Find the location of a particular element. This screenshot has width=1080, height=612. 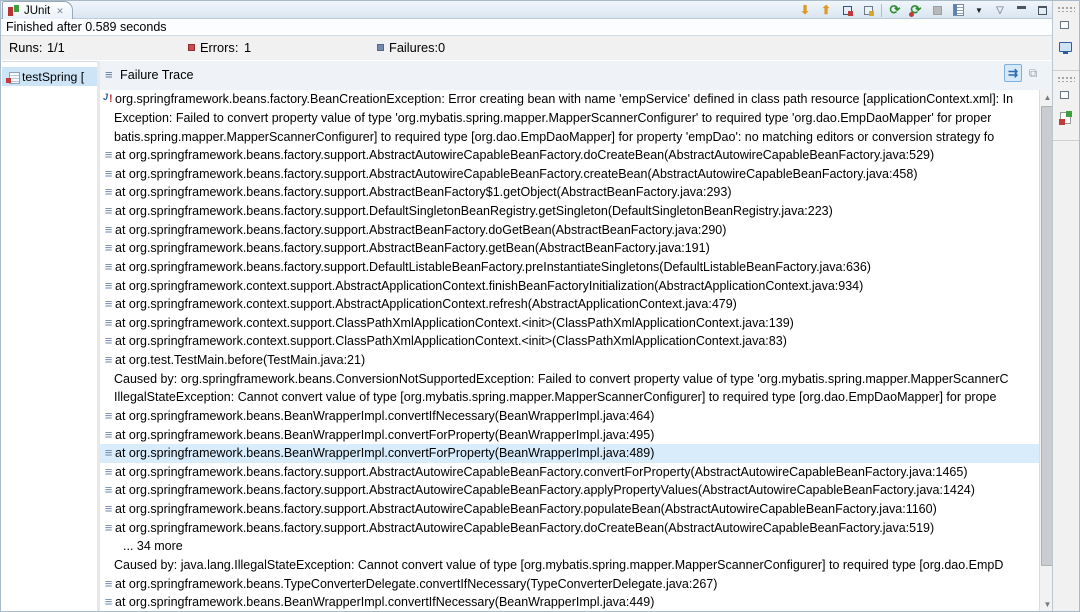

test-tree-item: testSpring [ is located at coordinates (49, 76).